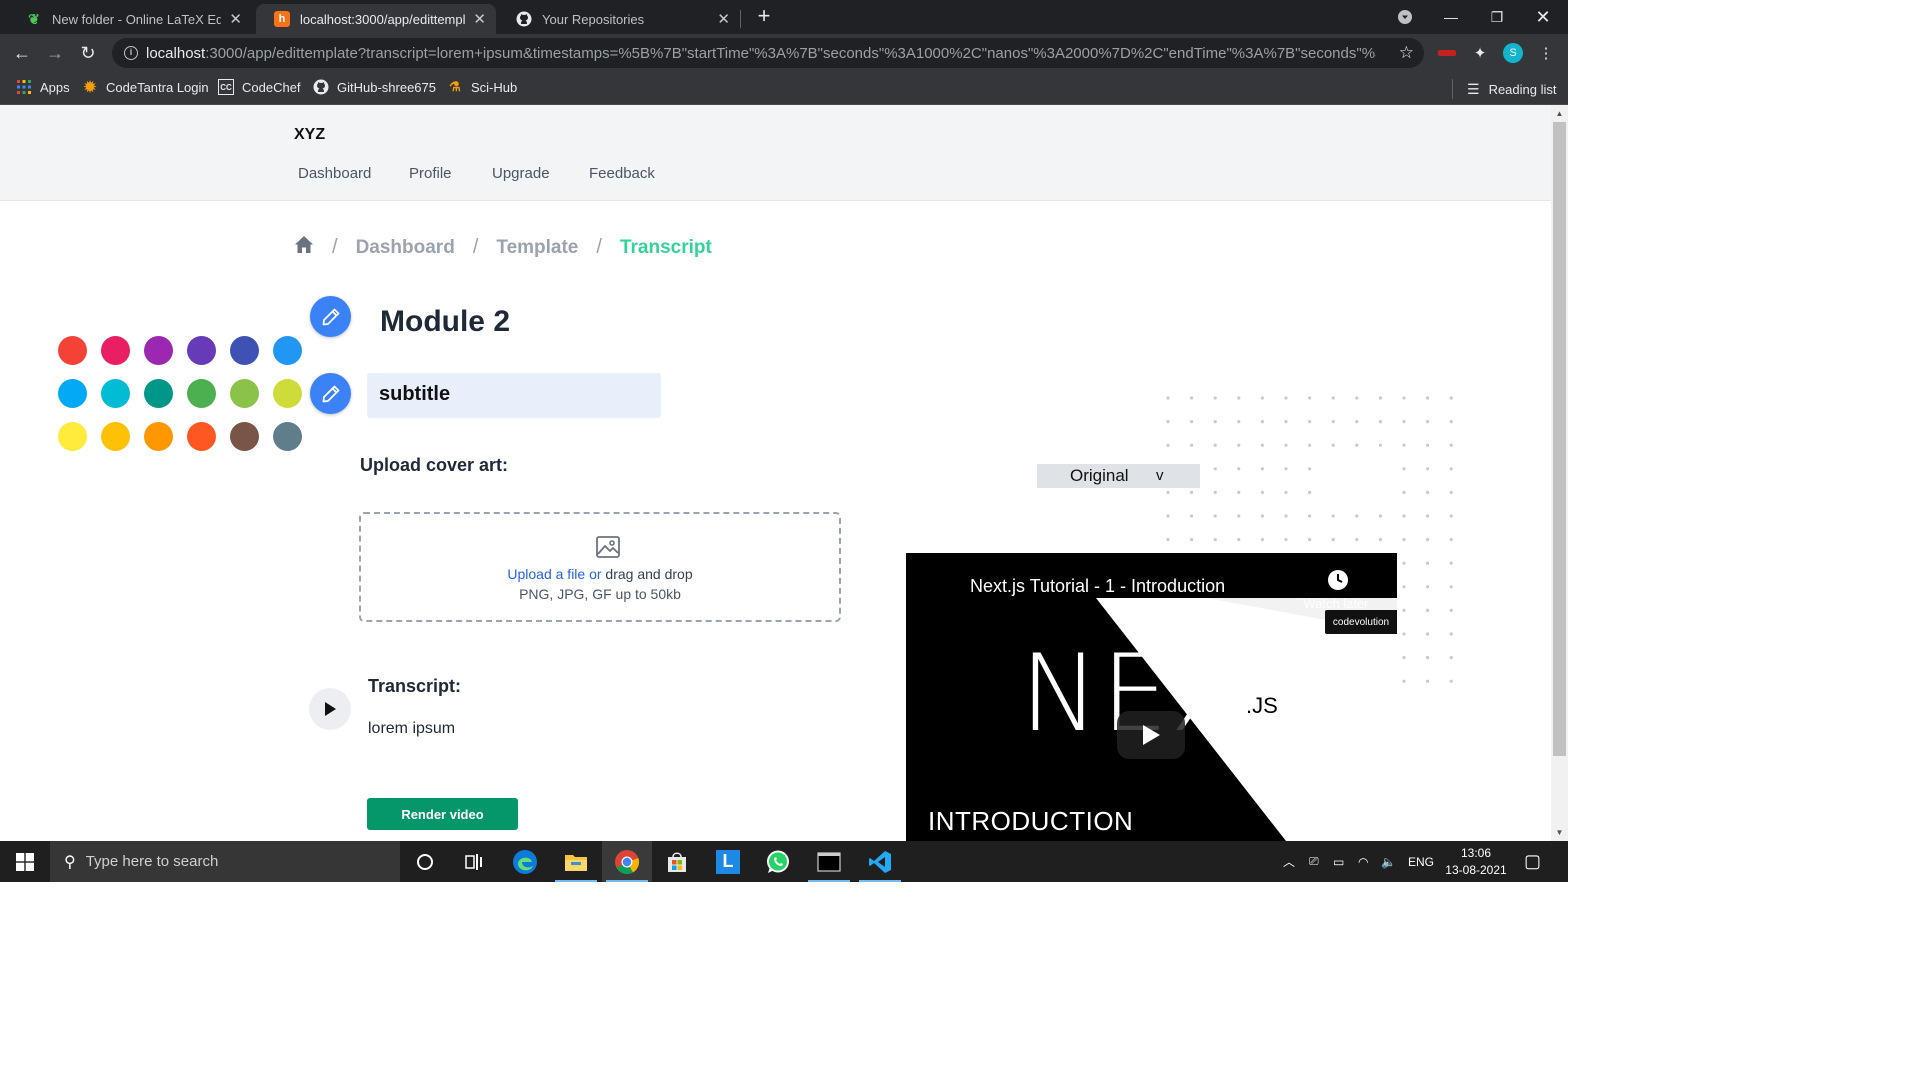 The width and height of the screenshot is (1920, 1080). Describe the element at coordinates (1546, 53) in the screenshot. I see `menu-kebab-icon: ⋮` at that location.